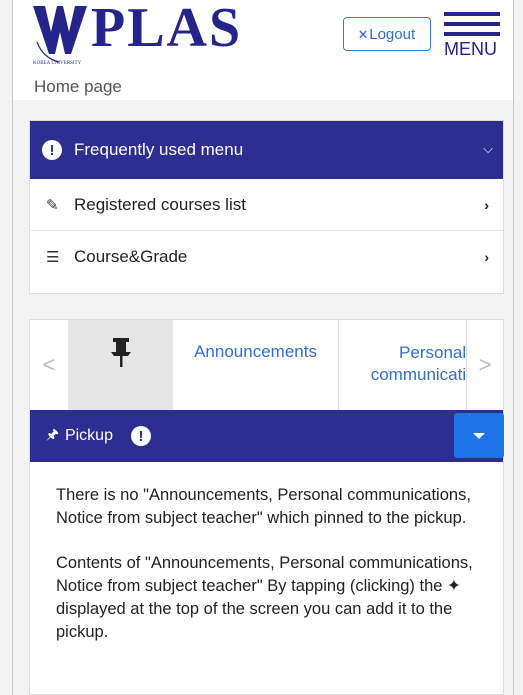 This screenshot has height=695, width=523. What do you see at coordinates (120, 352) in the screenshot?
I see `pushpin-icon` at bounding box center [120, 352].